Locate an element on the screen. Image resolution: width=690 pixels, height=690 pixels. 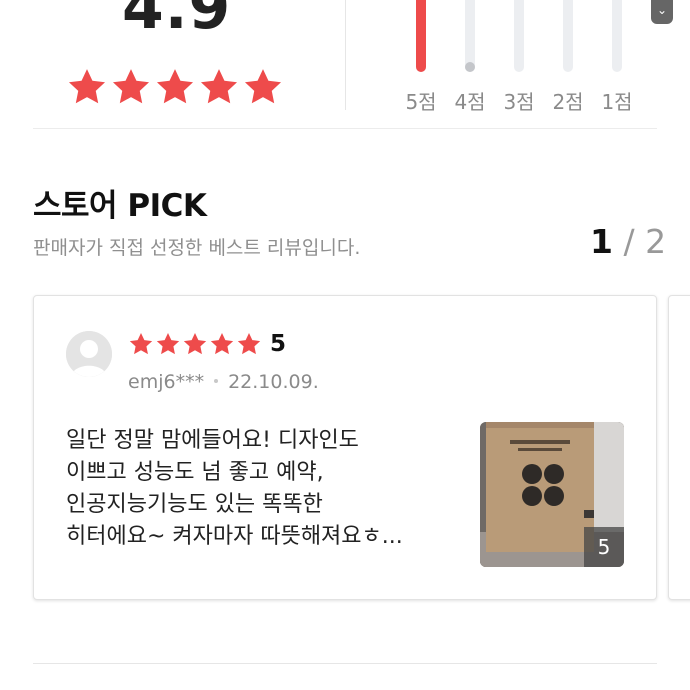
user-avatar-icon is located at coordinates (89, 354).